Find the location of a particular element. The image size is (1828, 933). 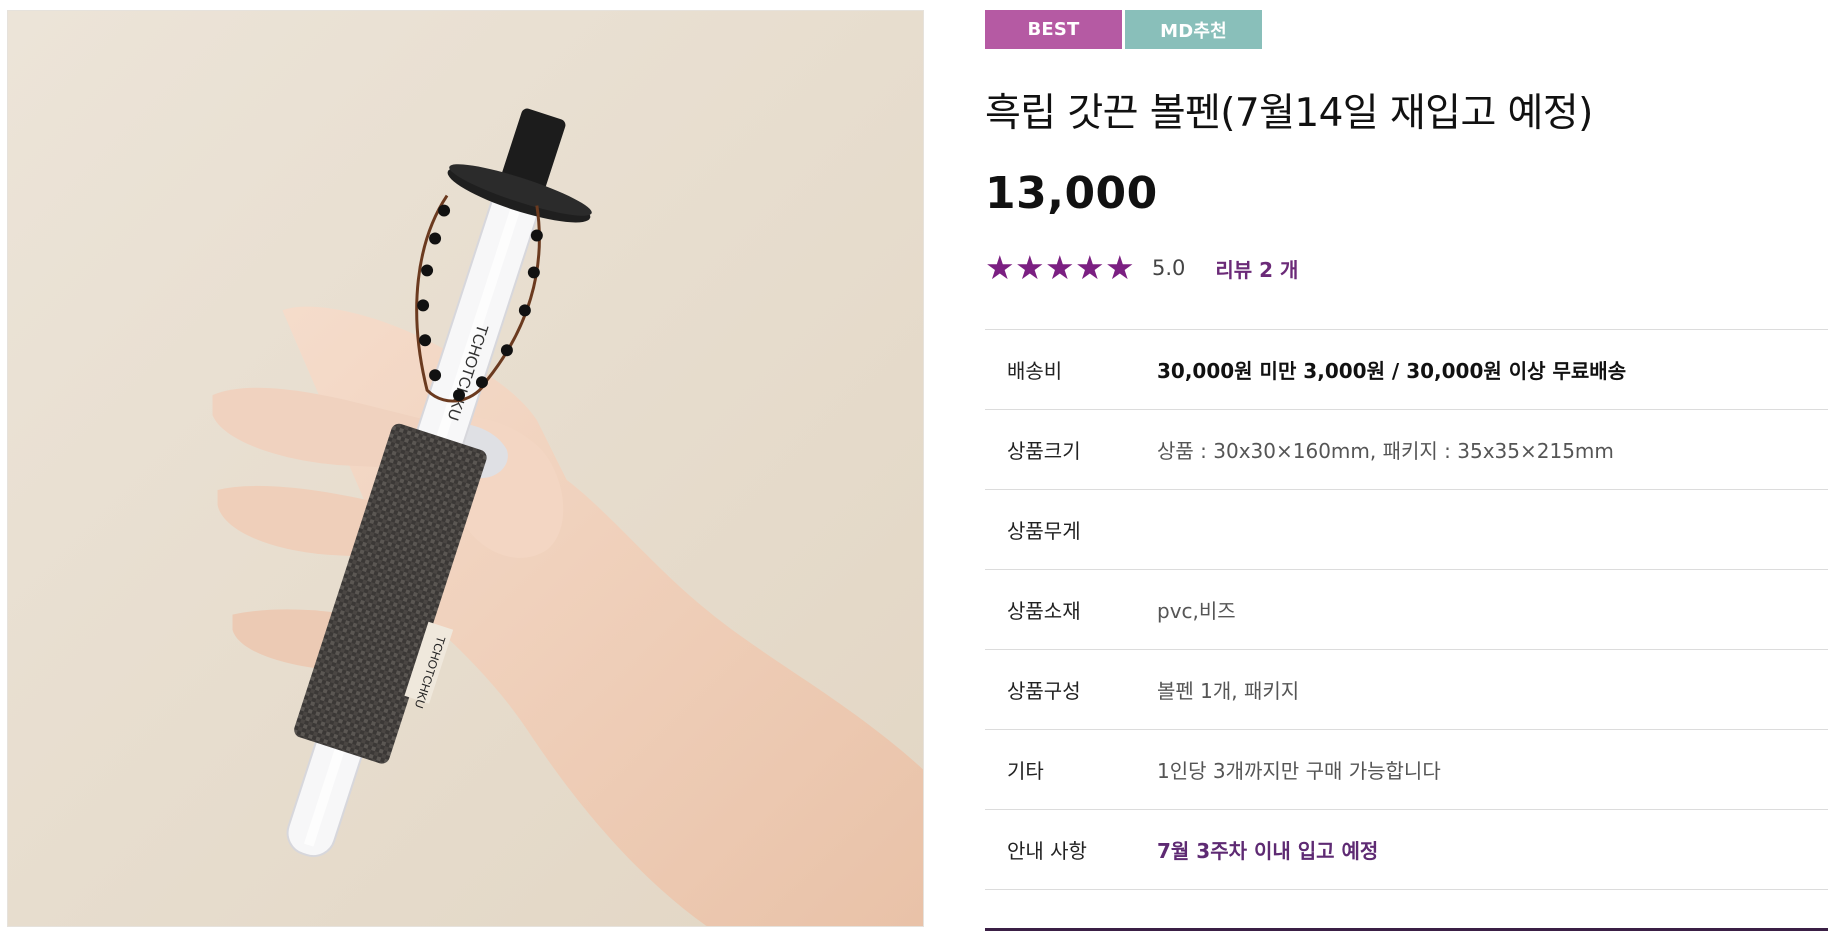

spec-value: 볼펜 1개, 패키지 is located at coordinates (1228, 691).